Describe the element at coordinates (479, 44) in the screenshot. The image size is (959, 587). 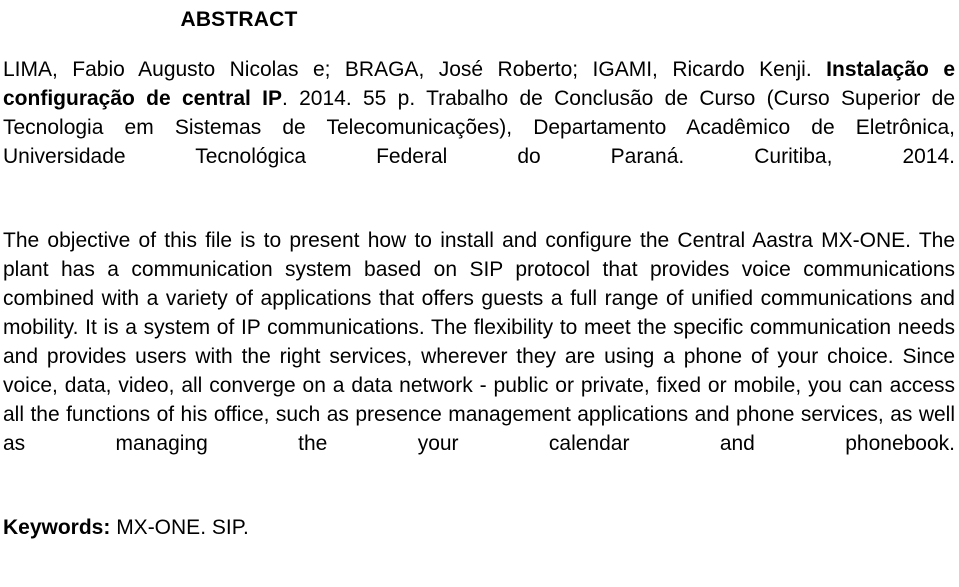
I see `title-spacer` at that location.